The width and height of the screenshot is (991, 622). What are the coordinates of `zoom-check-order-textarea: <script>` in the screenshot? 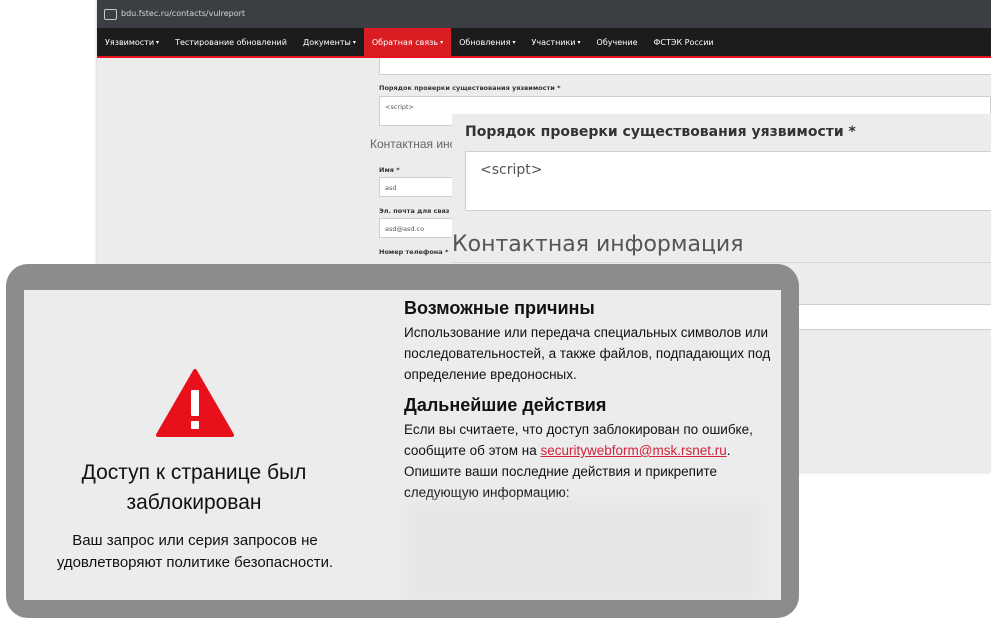 It's located at (728, 181).